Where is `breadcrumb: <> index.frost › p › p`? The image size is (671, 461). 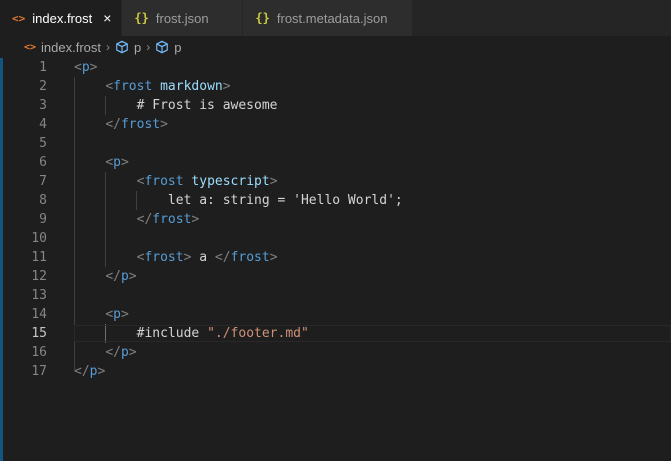 breadcrumb: <> index.frost › p › p is located at coordinates (335, 47).